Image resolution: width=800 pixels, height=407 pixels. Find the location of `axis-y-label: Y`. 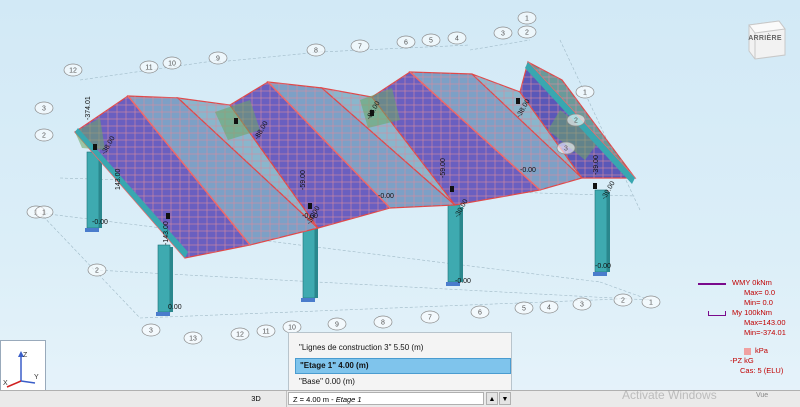

axis-y-label: Y is located at coordinates (36, 377).